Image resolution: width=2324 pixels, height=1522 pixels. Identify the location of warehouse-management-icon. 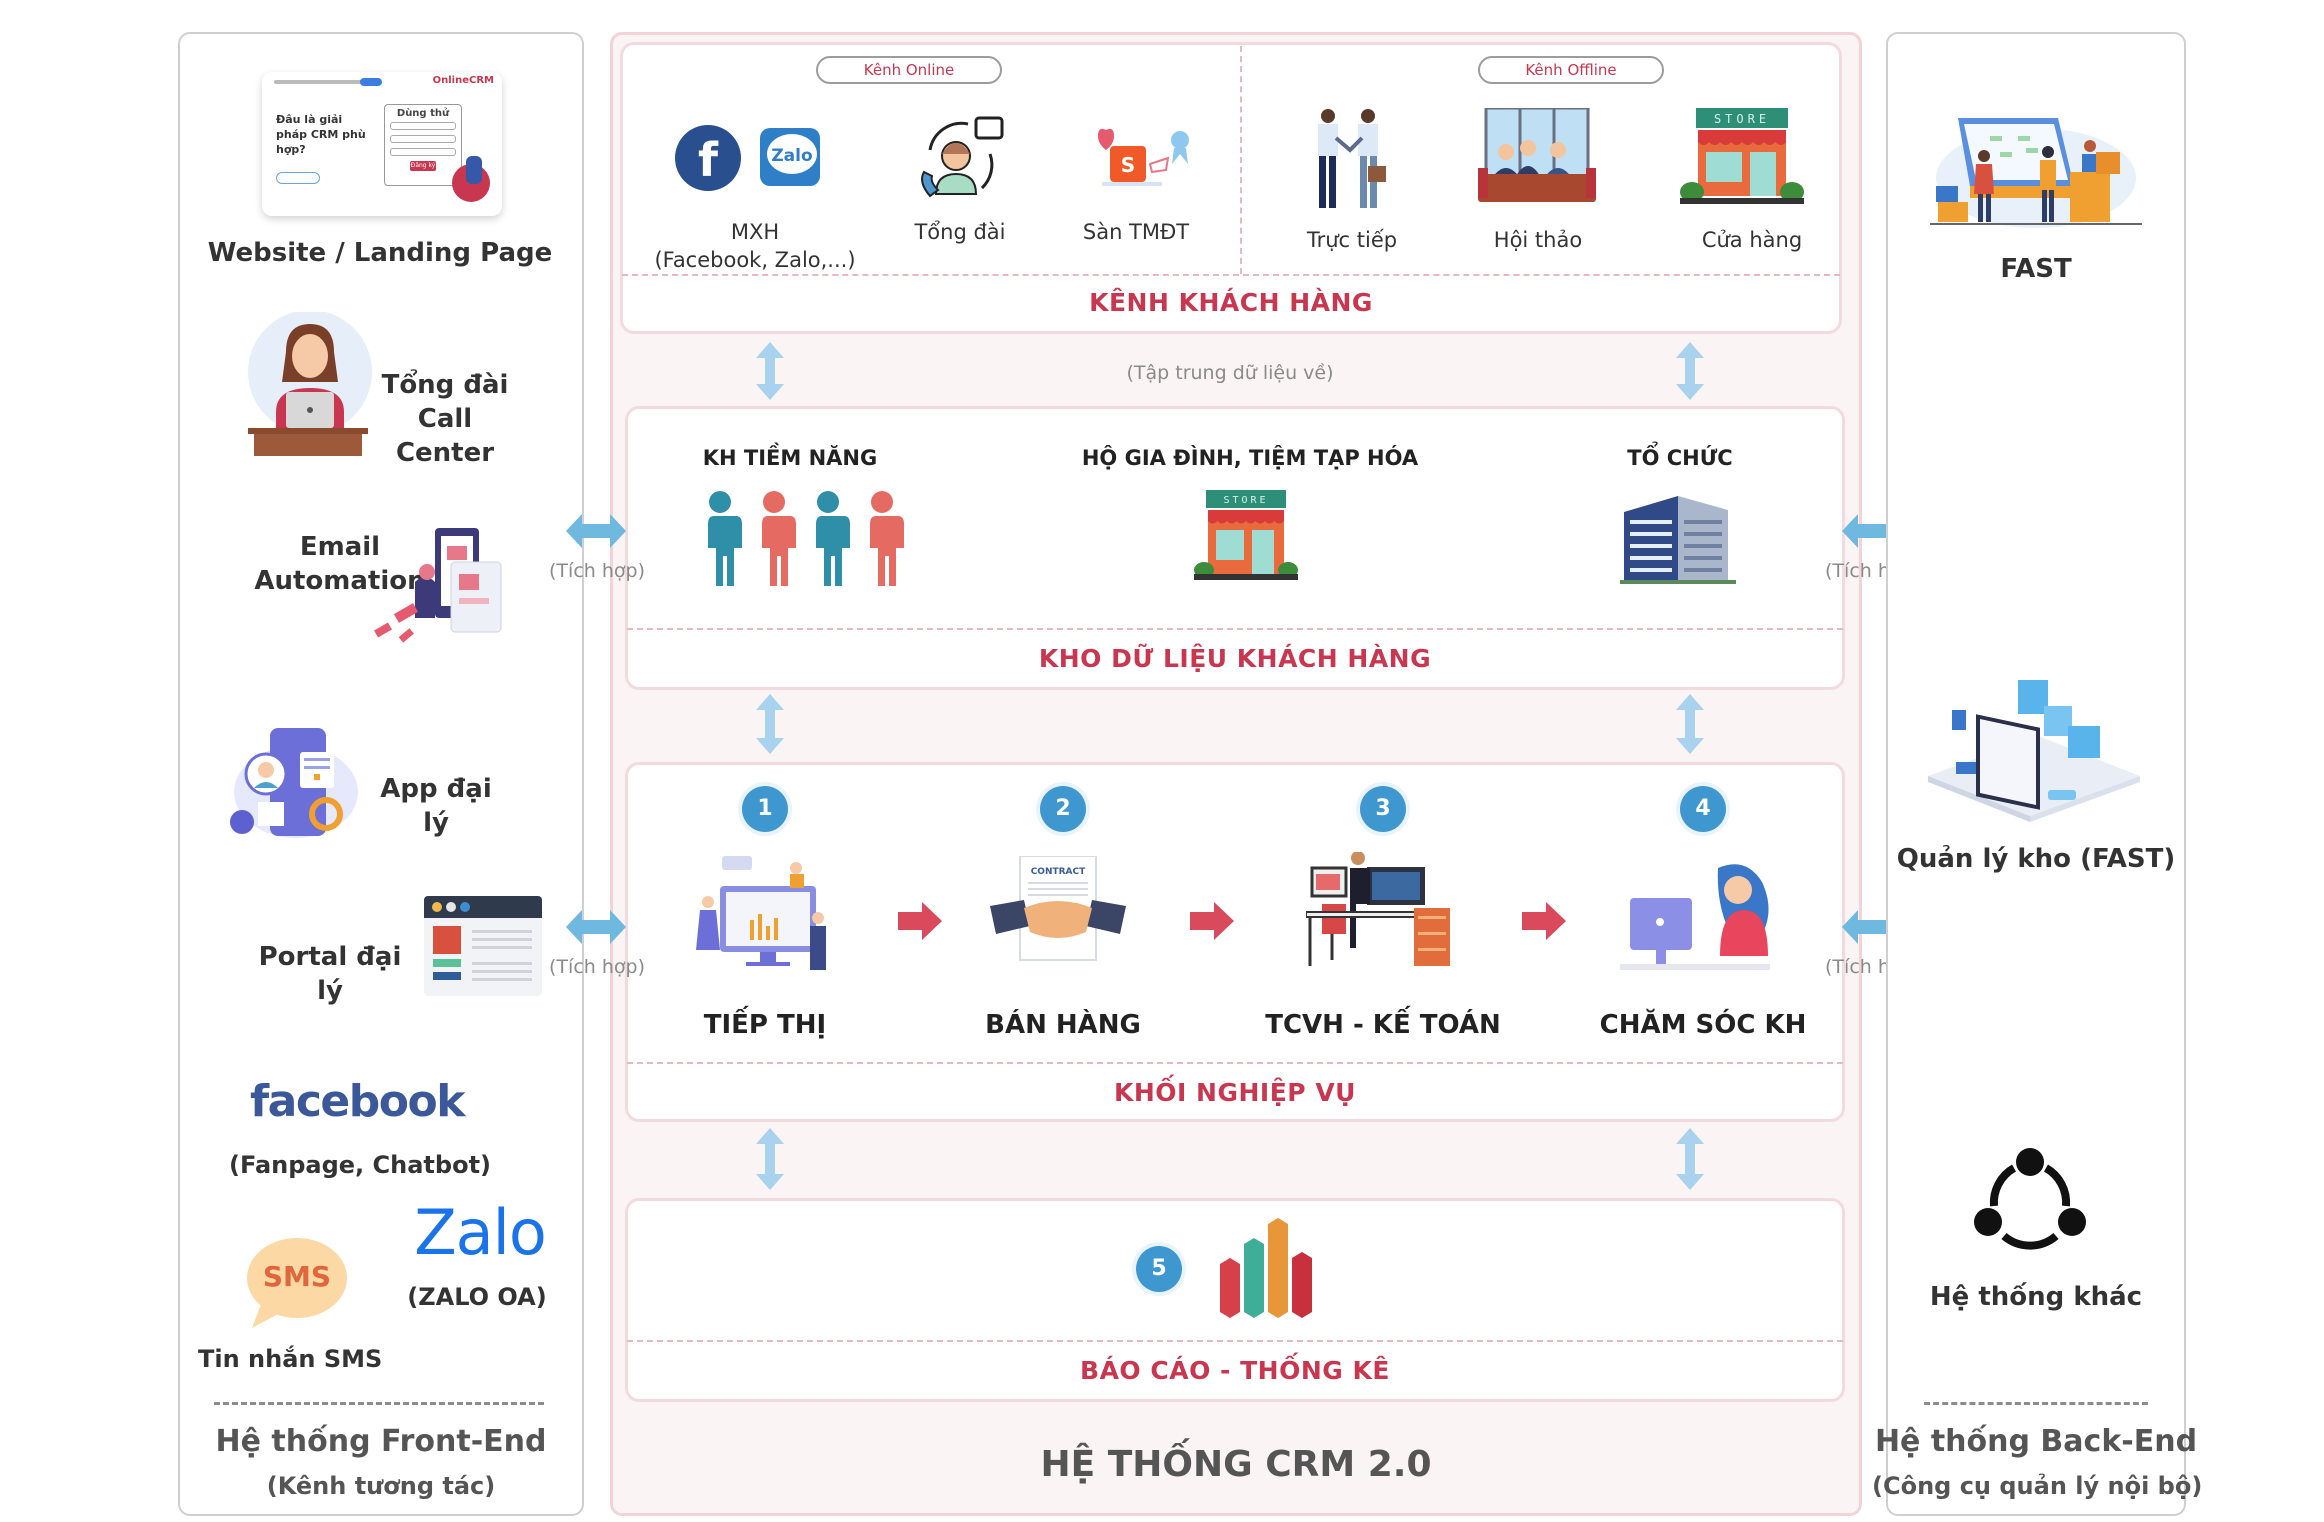
(2034, 744).